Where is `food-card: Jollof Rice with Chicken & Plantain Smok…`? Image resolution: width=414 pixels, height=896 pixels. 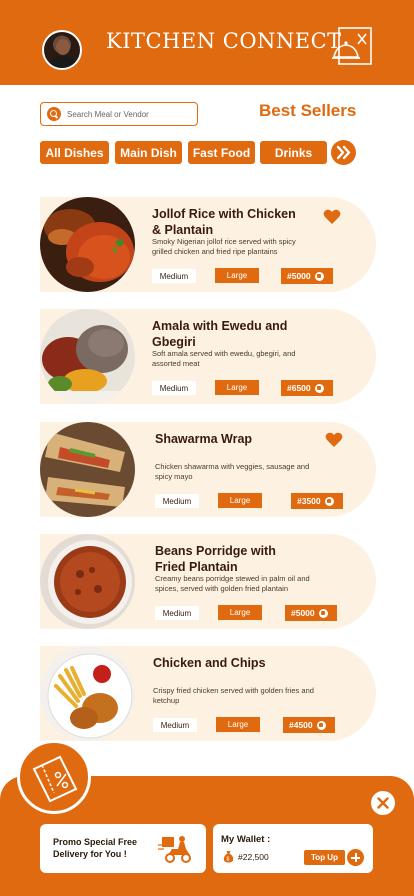 food-card: Jollof Rice with Chicken & Plantain Smok… is located at coordinates (208, 244).